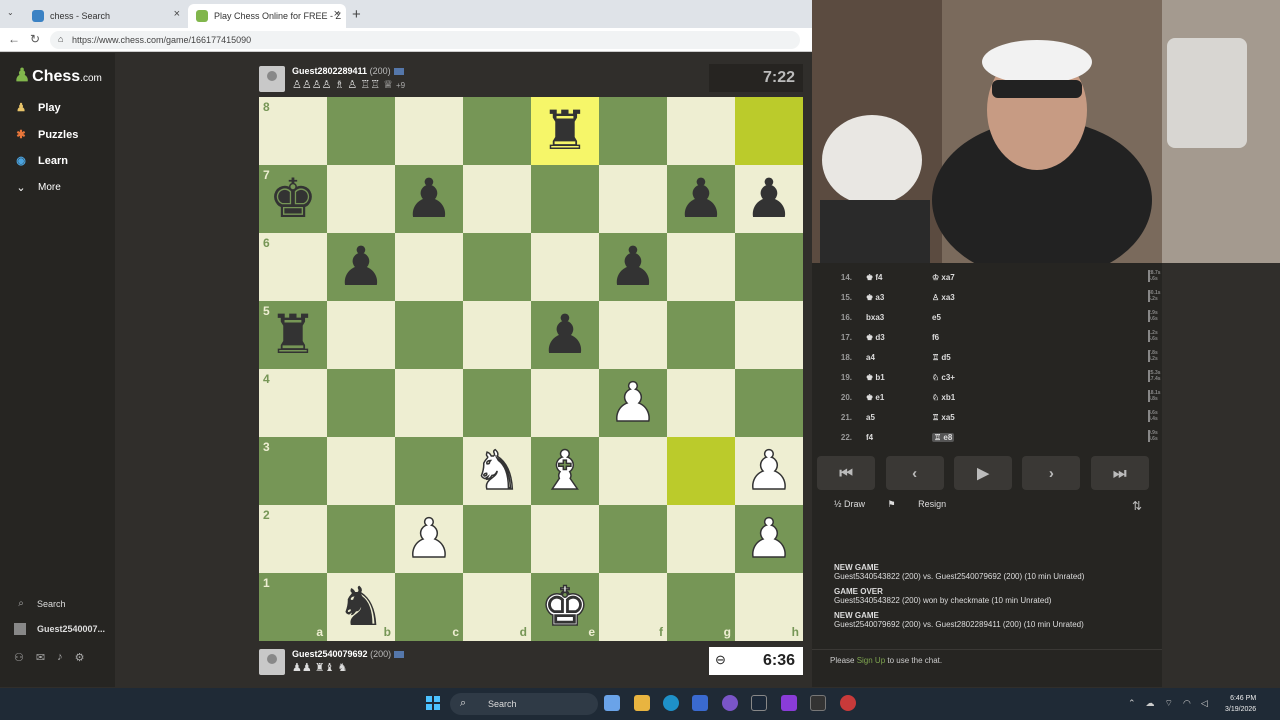 The image size is (1280, 720). Describe the element at coordinates (927, 504) in the screenshot. I see `resign-button: ⚑ Resign` at that location.